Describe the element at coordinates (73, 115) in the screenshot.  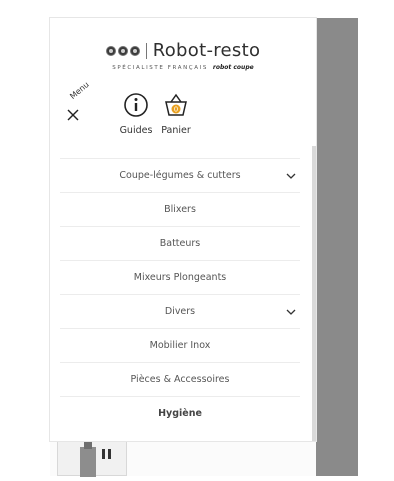
I see `close-icon` at that location.